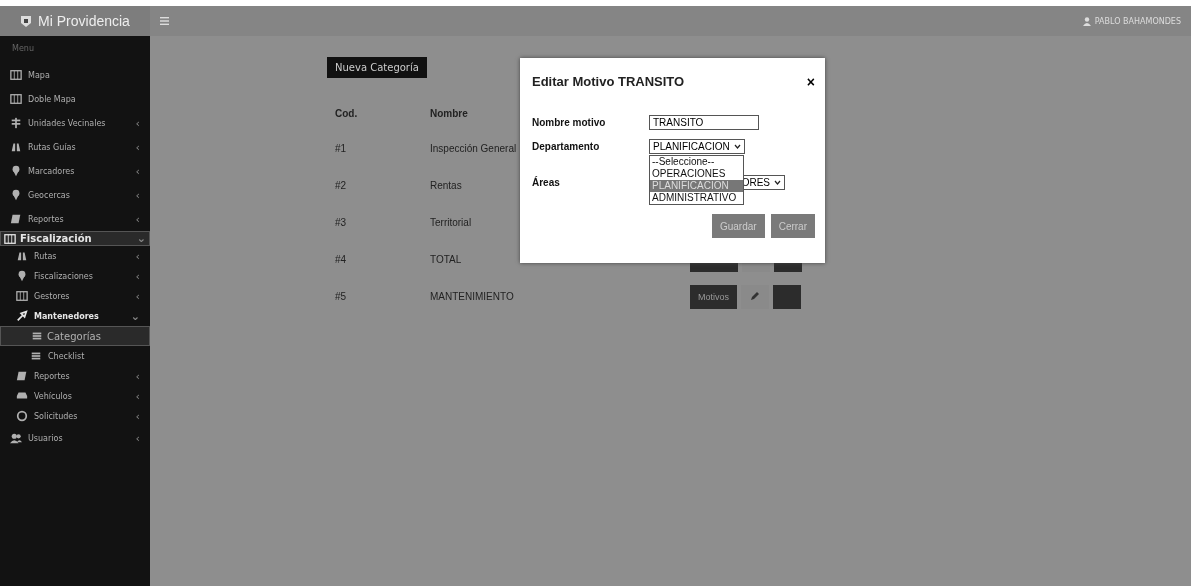 Image resolution: width=1191 pixels, height=586 pixels. What do you see at coordinates (810, 82) in the screenshot?
I see `close-button: ×` at bounding box center [810, 82].